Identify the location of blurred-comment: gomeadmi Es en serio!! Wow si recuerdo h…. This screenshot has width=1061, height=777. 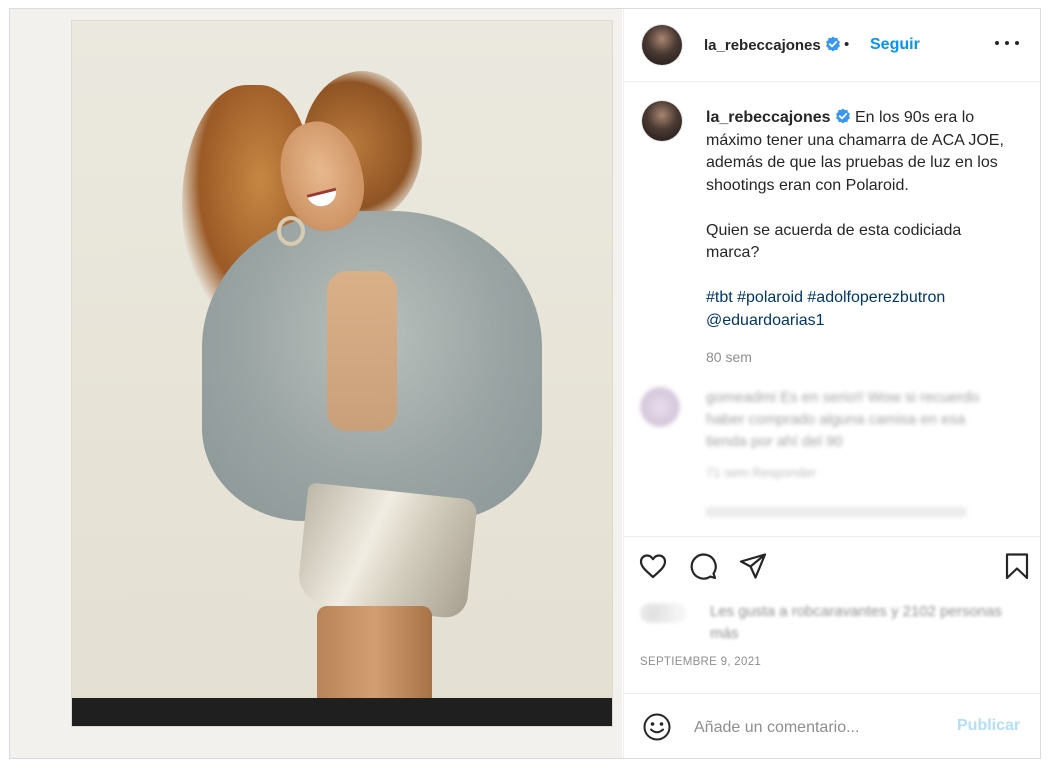
(830, 454).